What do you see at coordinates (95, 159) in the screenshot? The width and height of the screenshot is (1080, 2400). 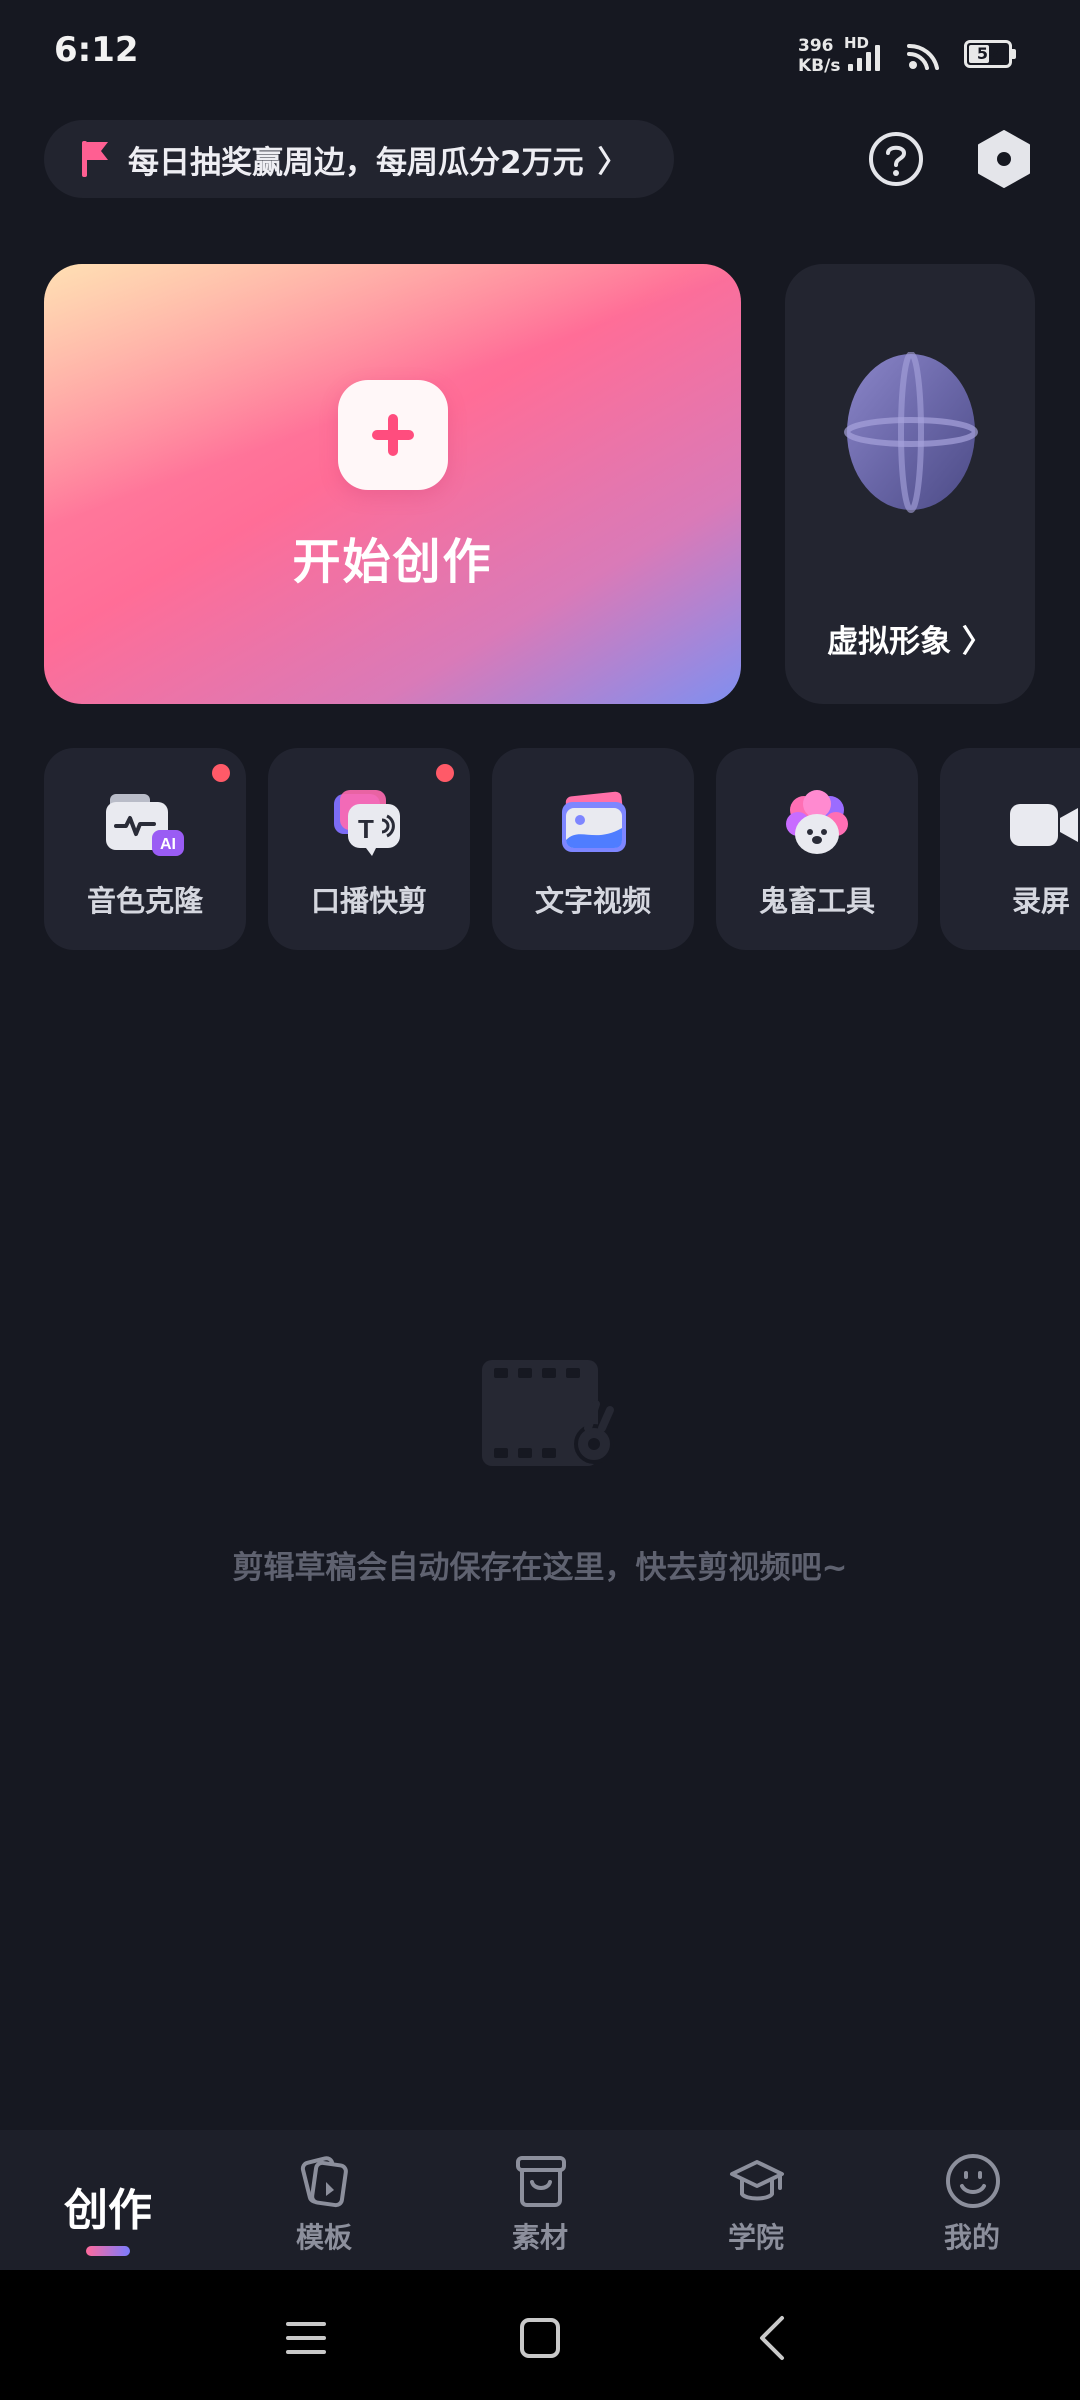 I see `flag-icon` at bounding box center [95, 159].